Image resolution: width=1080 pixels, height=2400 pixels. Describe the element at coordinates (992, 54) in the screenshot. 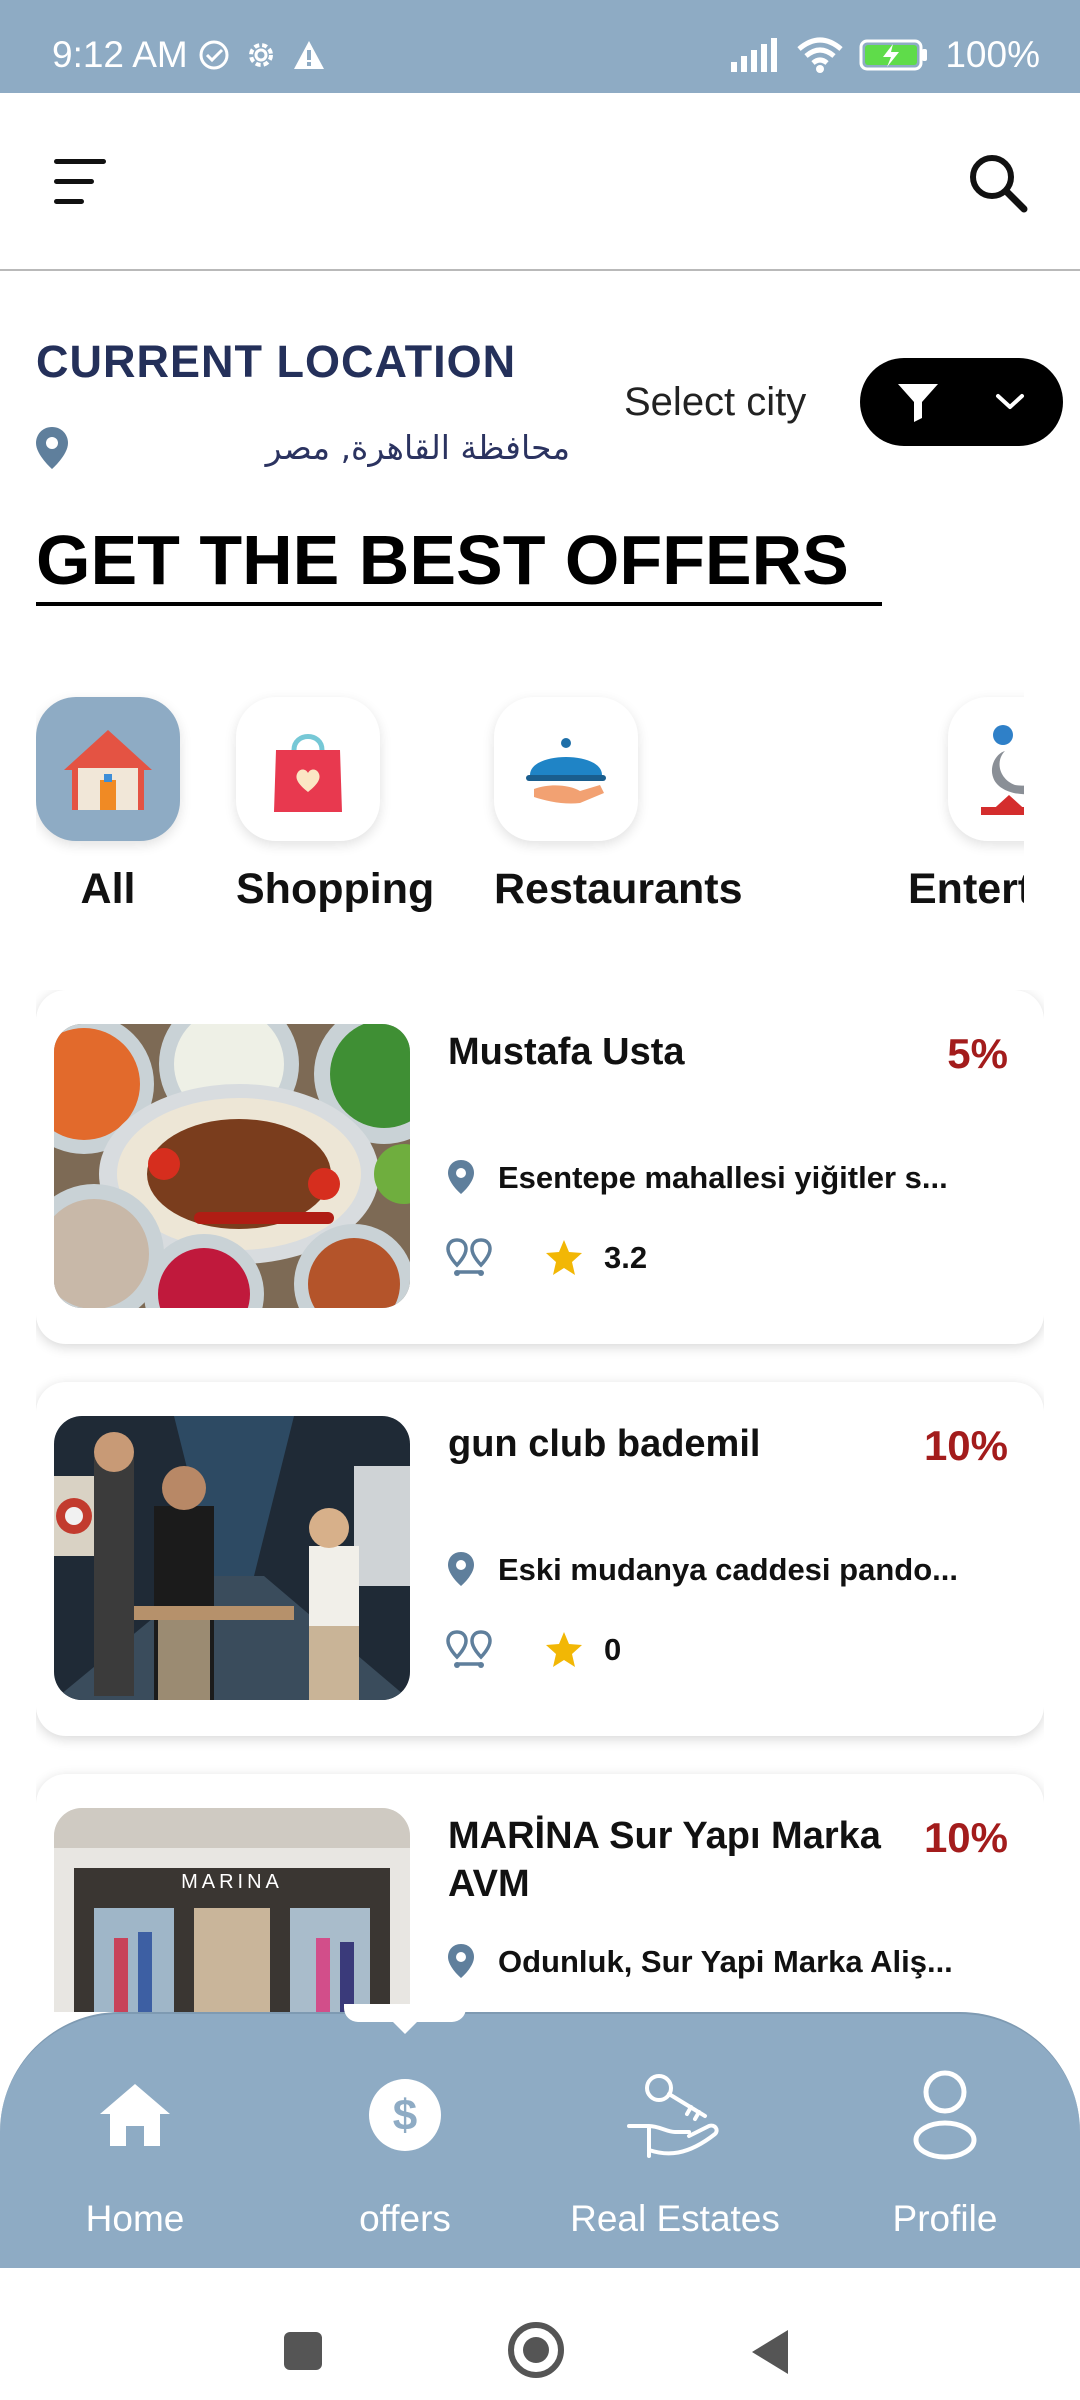

I see `battery-percent: 100%` at that location.